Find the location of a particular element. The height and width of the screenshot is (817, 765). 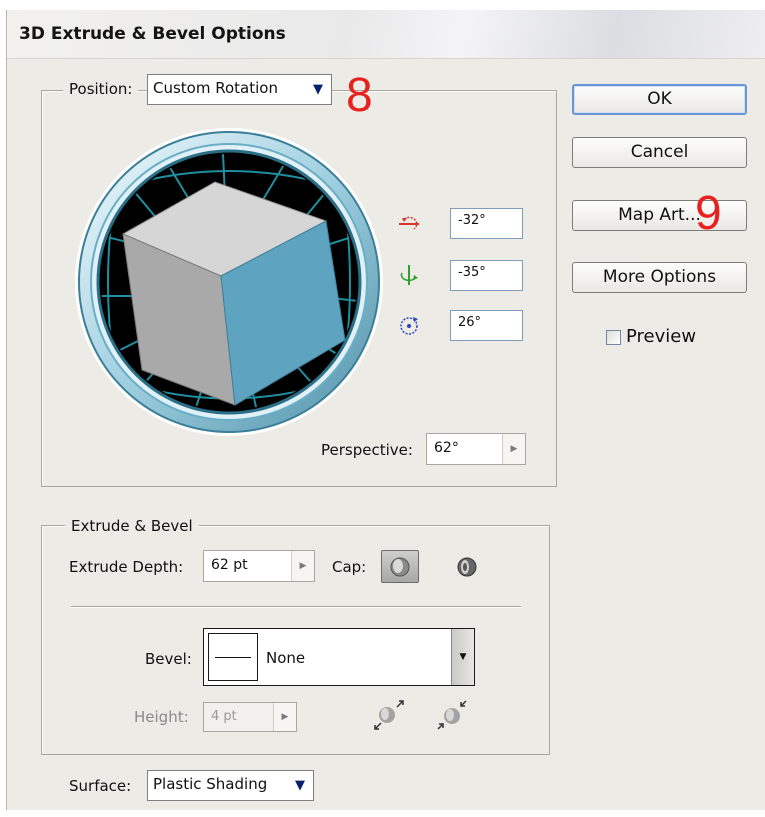

surface-dropdown: Plastic Shading ▼ is located at coordinates (230, 785).